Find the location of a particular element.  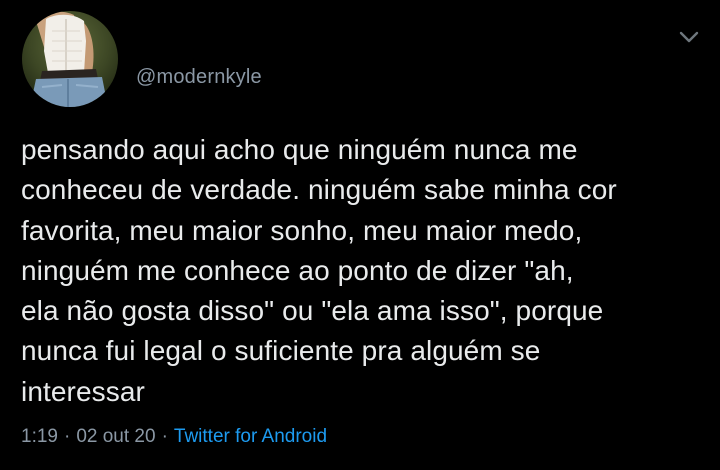

chevron-down-icon is located at coordinates (689, 37).